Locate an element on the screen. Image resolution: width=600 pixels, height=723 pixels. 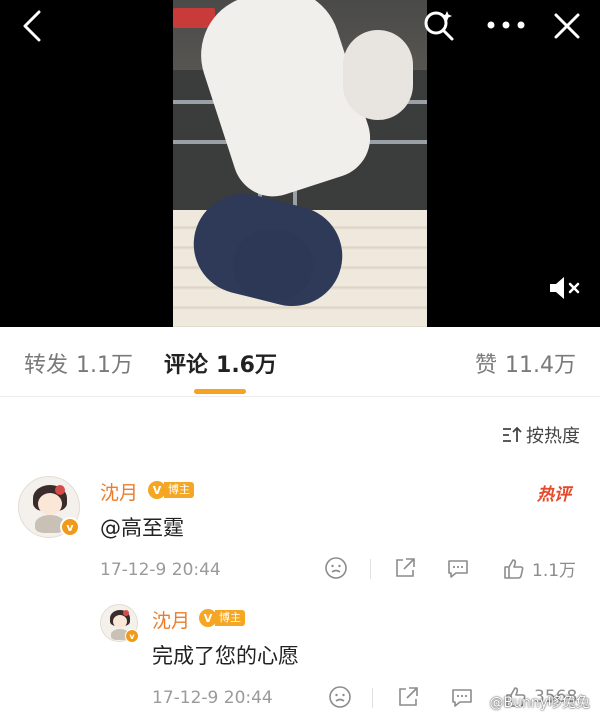
tab-repost: 转发 1.1万 is located at coordinates (78, 363).